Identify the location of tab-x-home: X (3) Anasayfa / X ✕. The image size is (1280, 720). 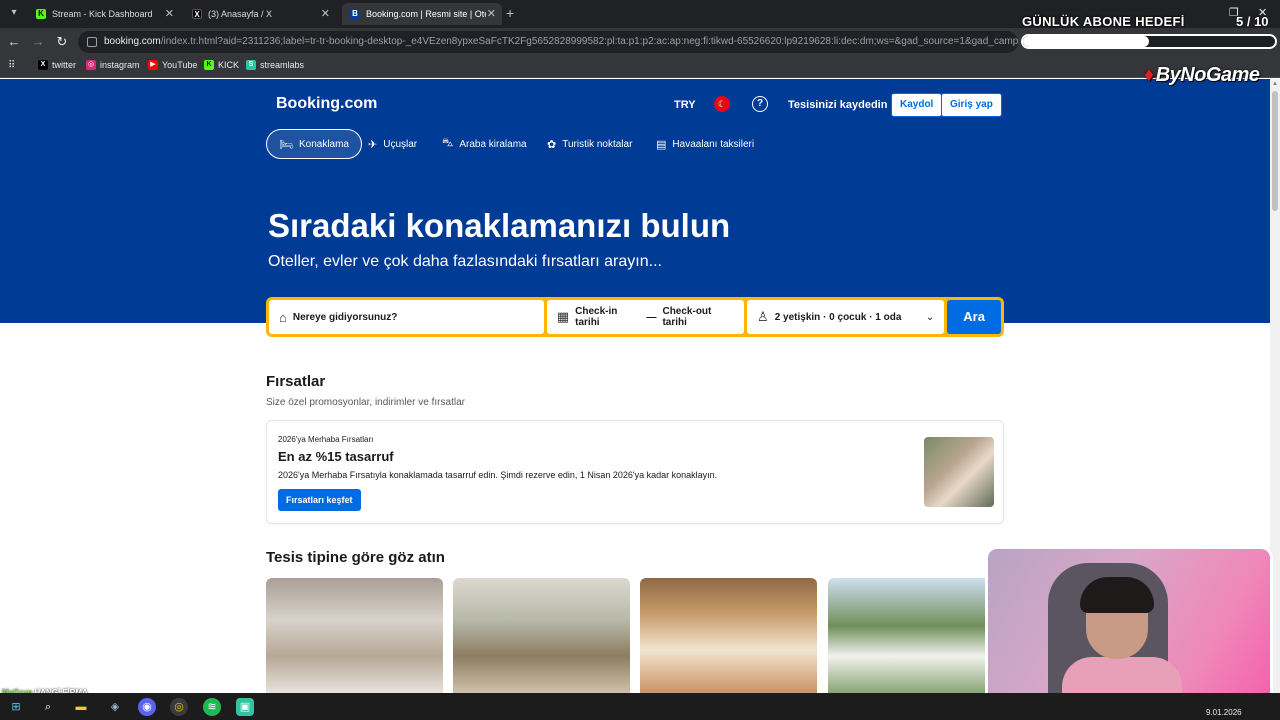
(260, 14).